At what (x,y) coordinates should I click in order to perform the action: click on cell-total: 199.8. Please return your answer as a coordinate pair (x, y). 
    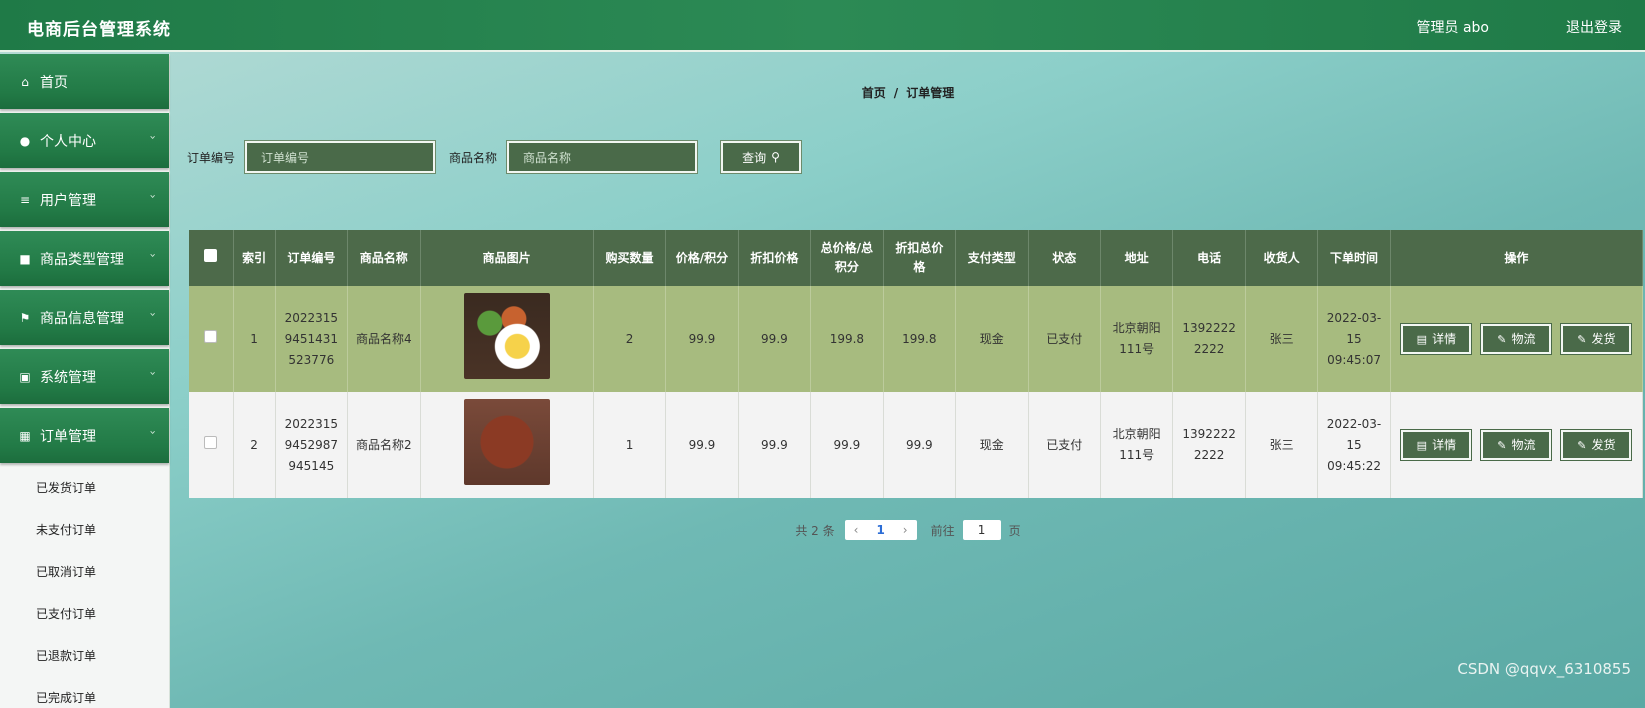
    Looking at the image, I should click on (847, 339).